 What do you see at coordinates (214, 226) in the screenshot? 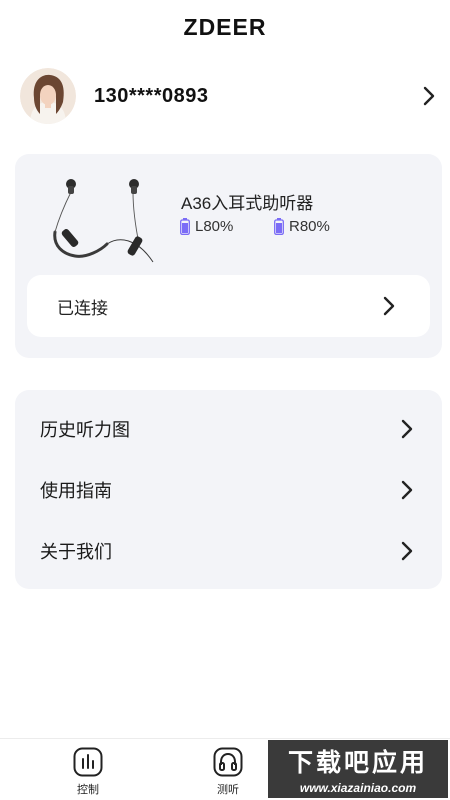
I see `battery-left-label: L80%` at bounding box center [214, 226].